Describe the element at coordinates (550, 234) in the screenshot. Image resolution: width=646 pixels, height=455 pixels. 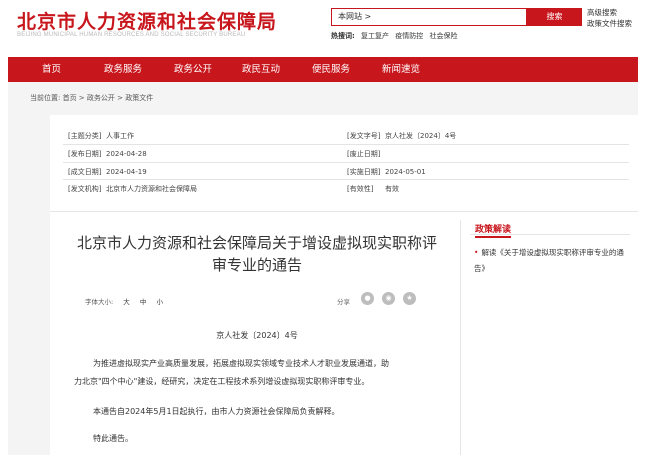
I see `sidebar-divider` at that location.